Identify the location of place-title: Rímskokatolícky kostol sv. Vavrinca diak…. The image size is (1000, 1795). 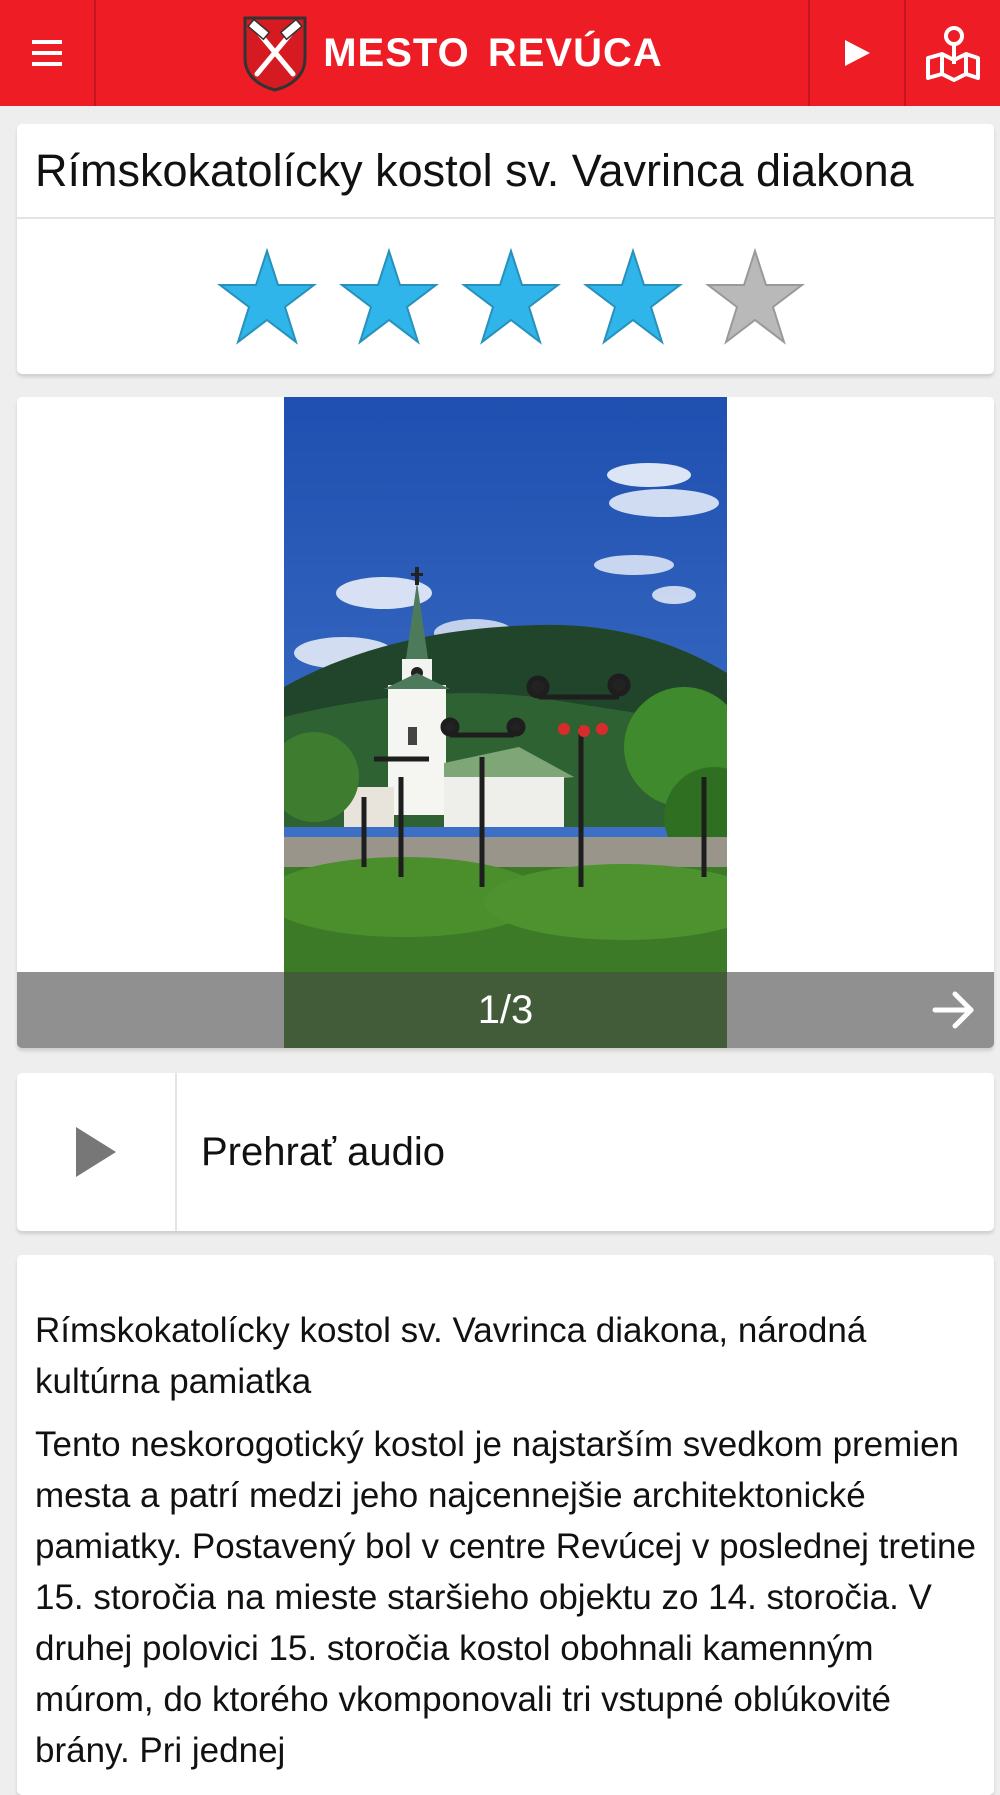
(505, 171).